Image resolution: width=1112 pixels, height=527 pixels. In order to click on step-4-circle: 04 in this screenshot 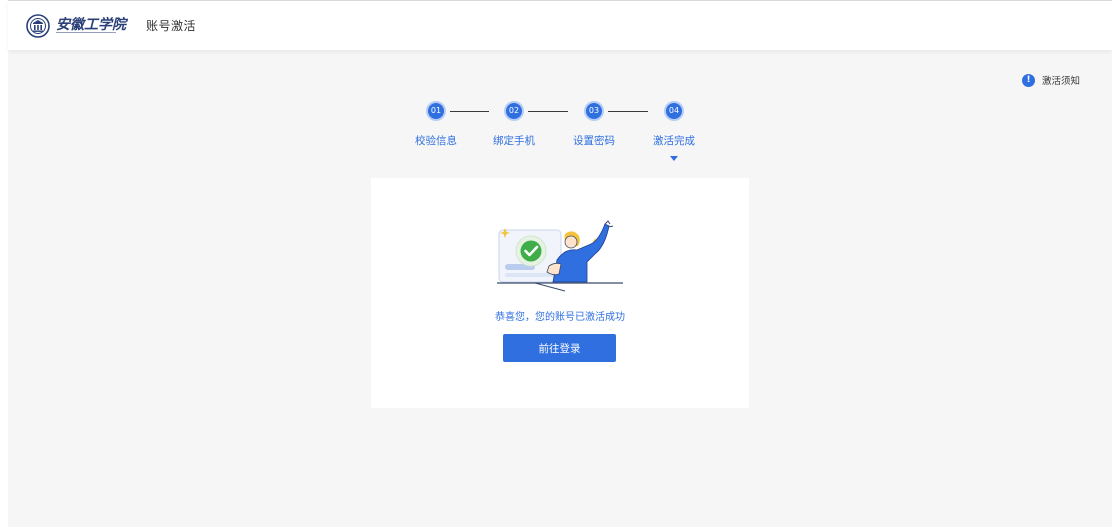, I will do `click(674, 111)`.